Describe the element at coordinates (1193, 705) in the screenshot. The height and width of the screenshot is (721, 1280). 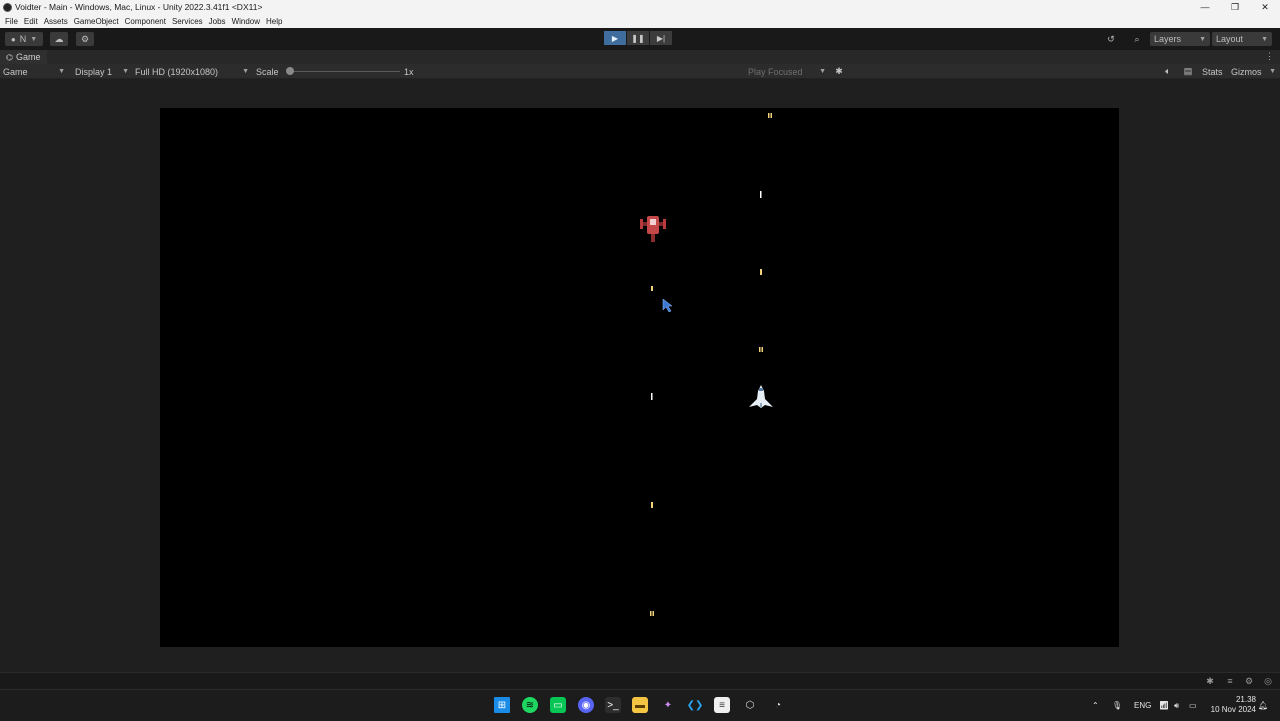
I see `battery-icon: ▭` at that location.